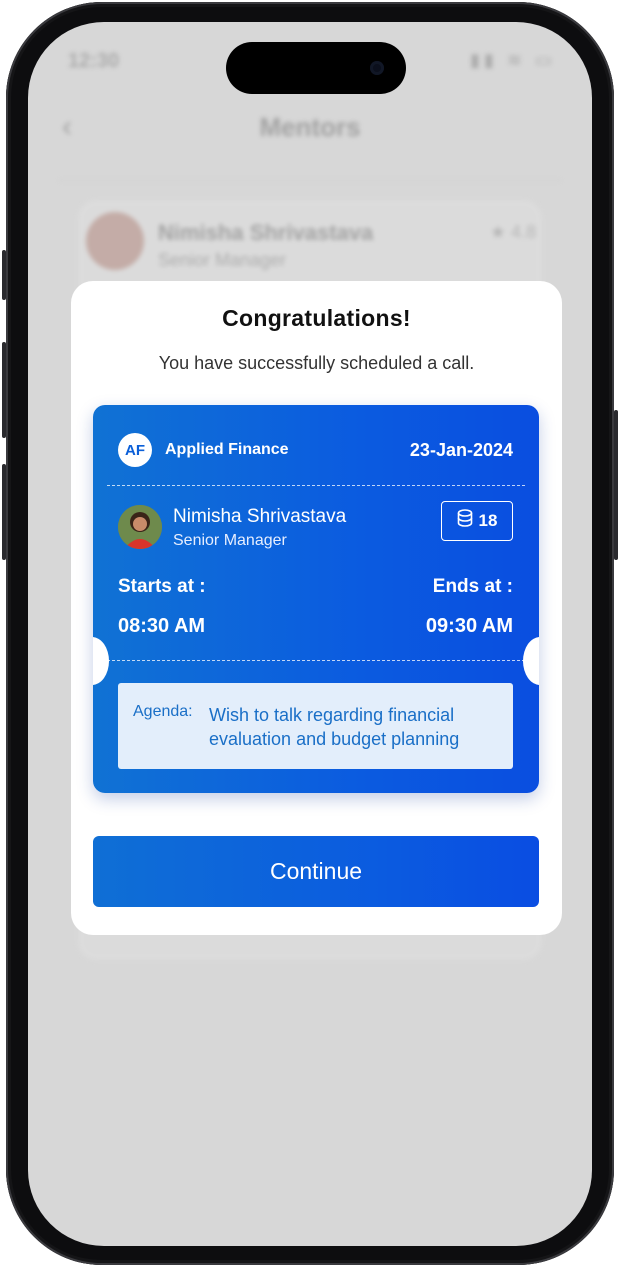 The image size is (620, 1267). I want to click on coins-icon, so click(465, 521).